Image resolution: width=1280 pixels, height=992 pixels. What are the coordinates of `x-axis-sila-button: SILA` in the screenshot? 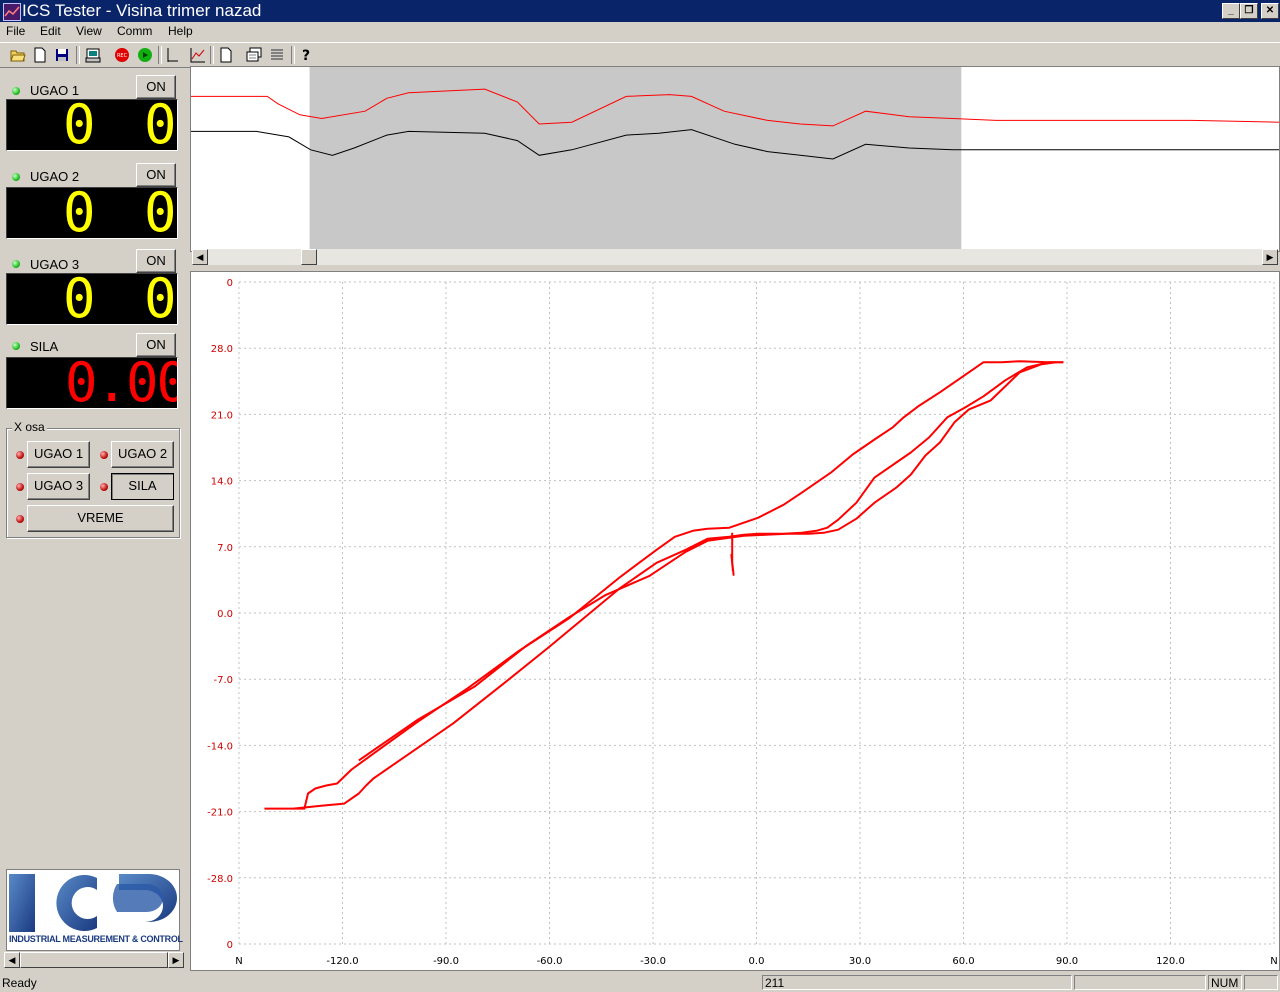 It's located at (142, 486).